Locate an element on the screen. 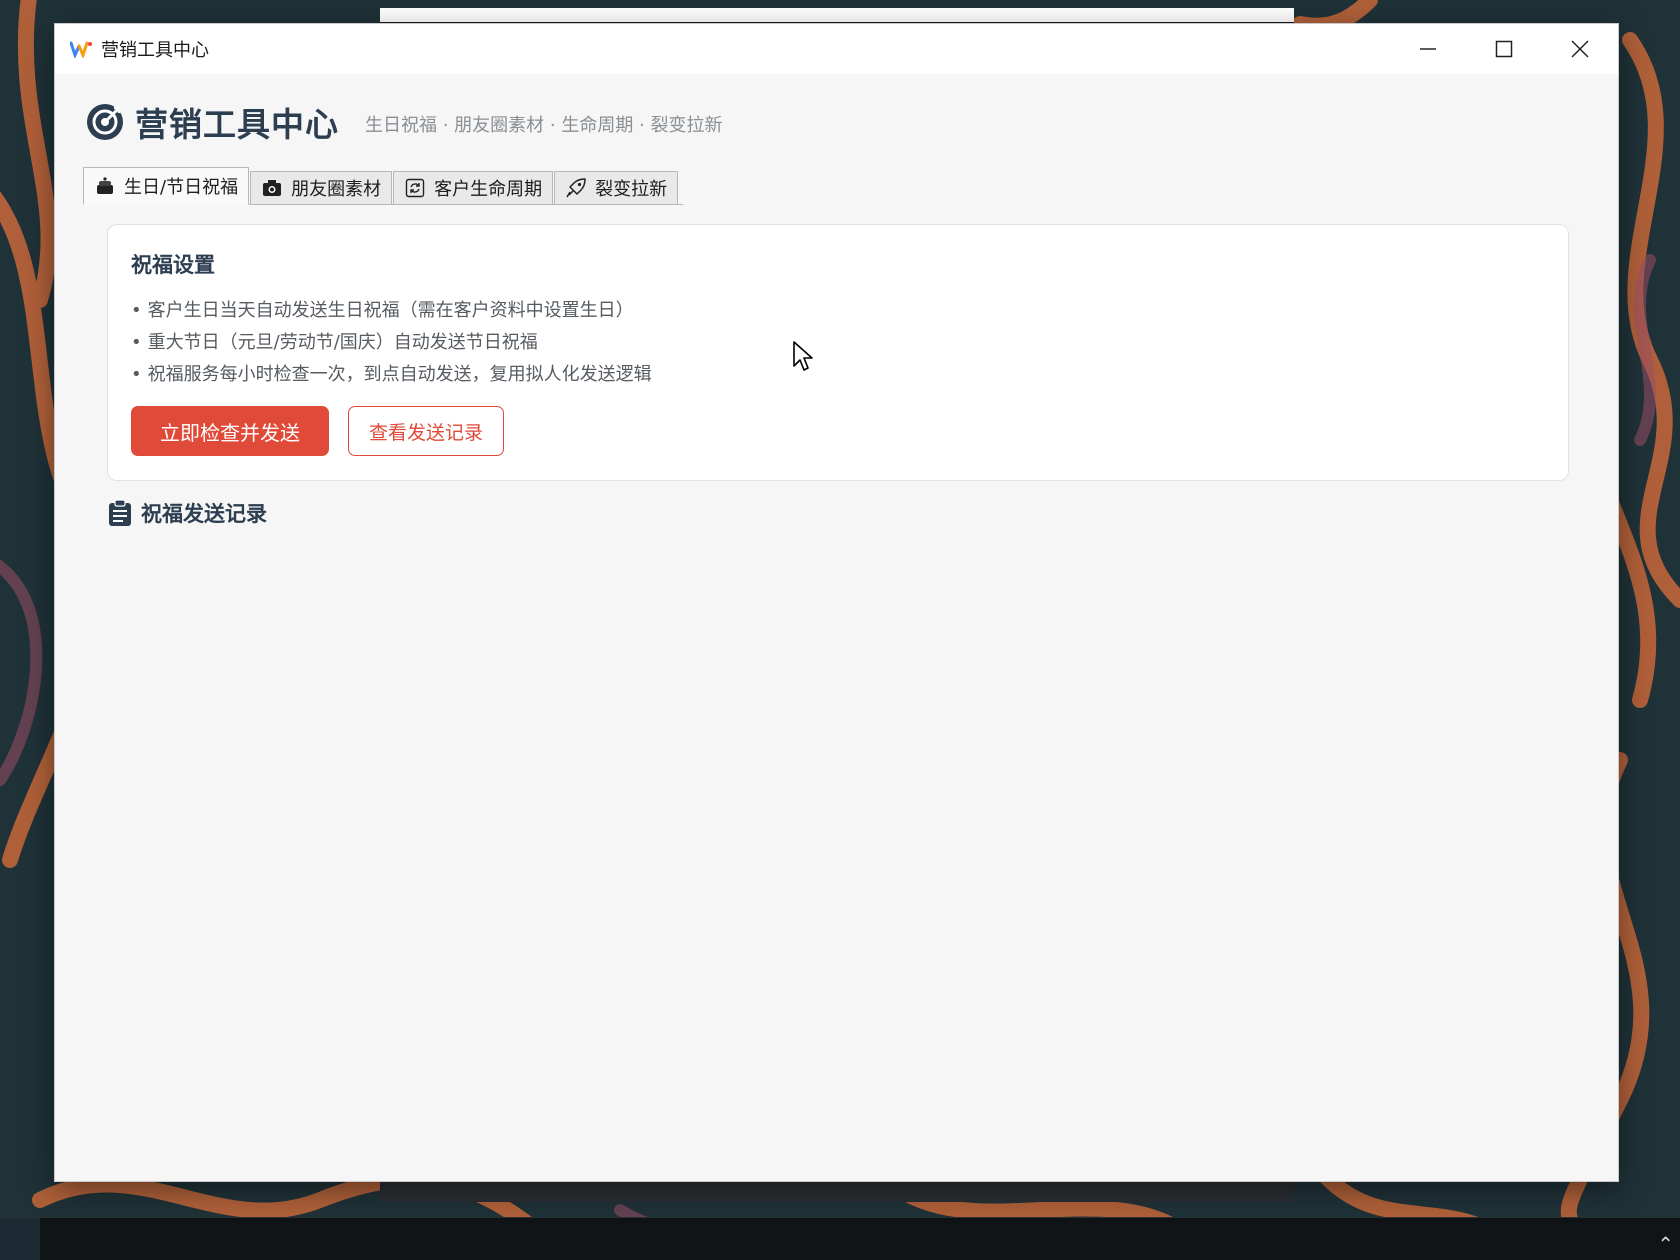  background-window-status is located at coordinates (837, 1191).